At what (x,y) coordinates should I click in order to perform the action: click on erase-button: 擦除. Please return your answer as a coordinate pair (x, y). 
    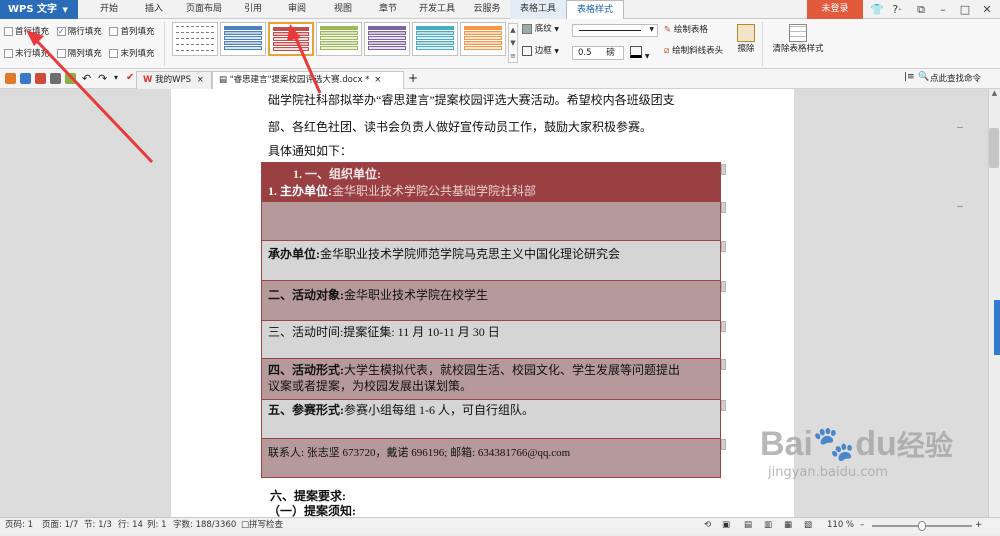
    Looking at the image, I should click on (746, 39).